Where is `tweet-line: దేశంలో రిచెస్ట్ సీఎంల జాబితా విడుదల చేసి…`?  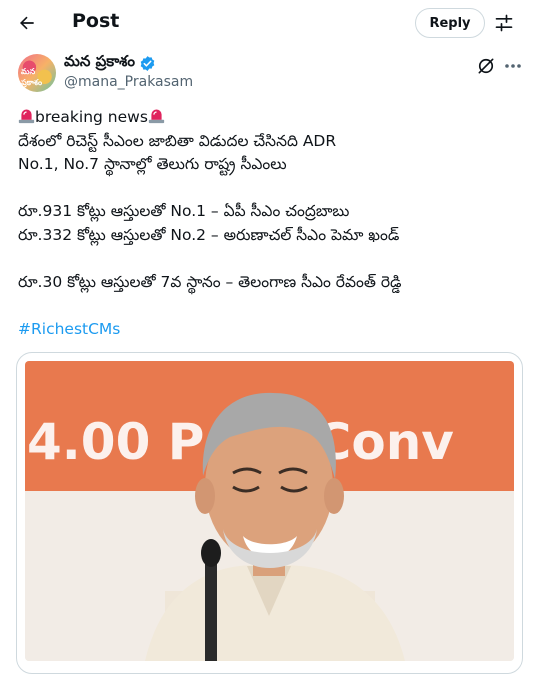 tweet-line: దేశంలో రిచెస్ట్ సీఎంల జాబితా విడుదల చేసి… is located at coordinates (177, 140).